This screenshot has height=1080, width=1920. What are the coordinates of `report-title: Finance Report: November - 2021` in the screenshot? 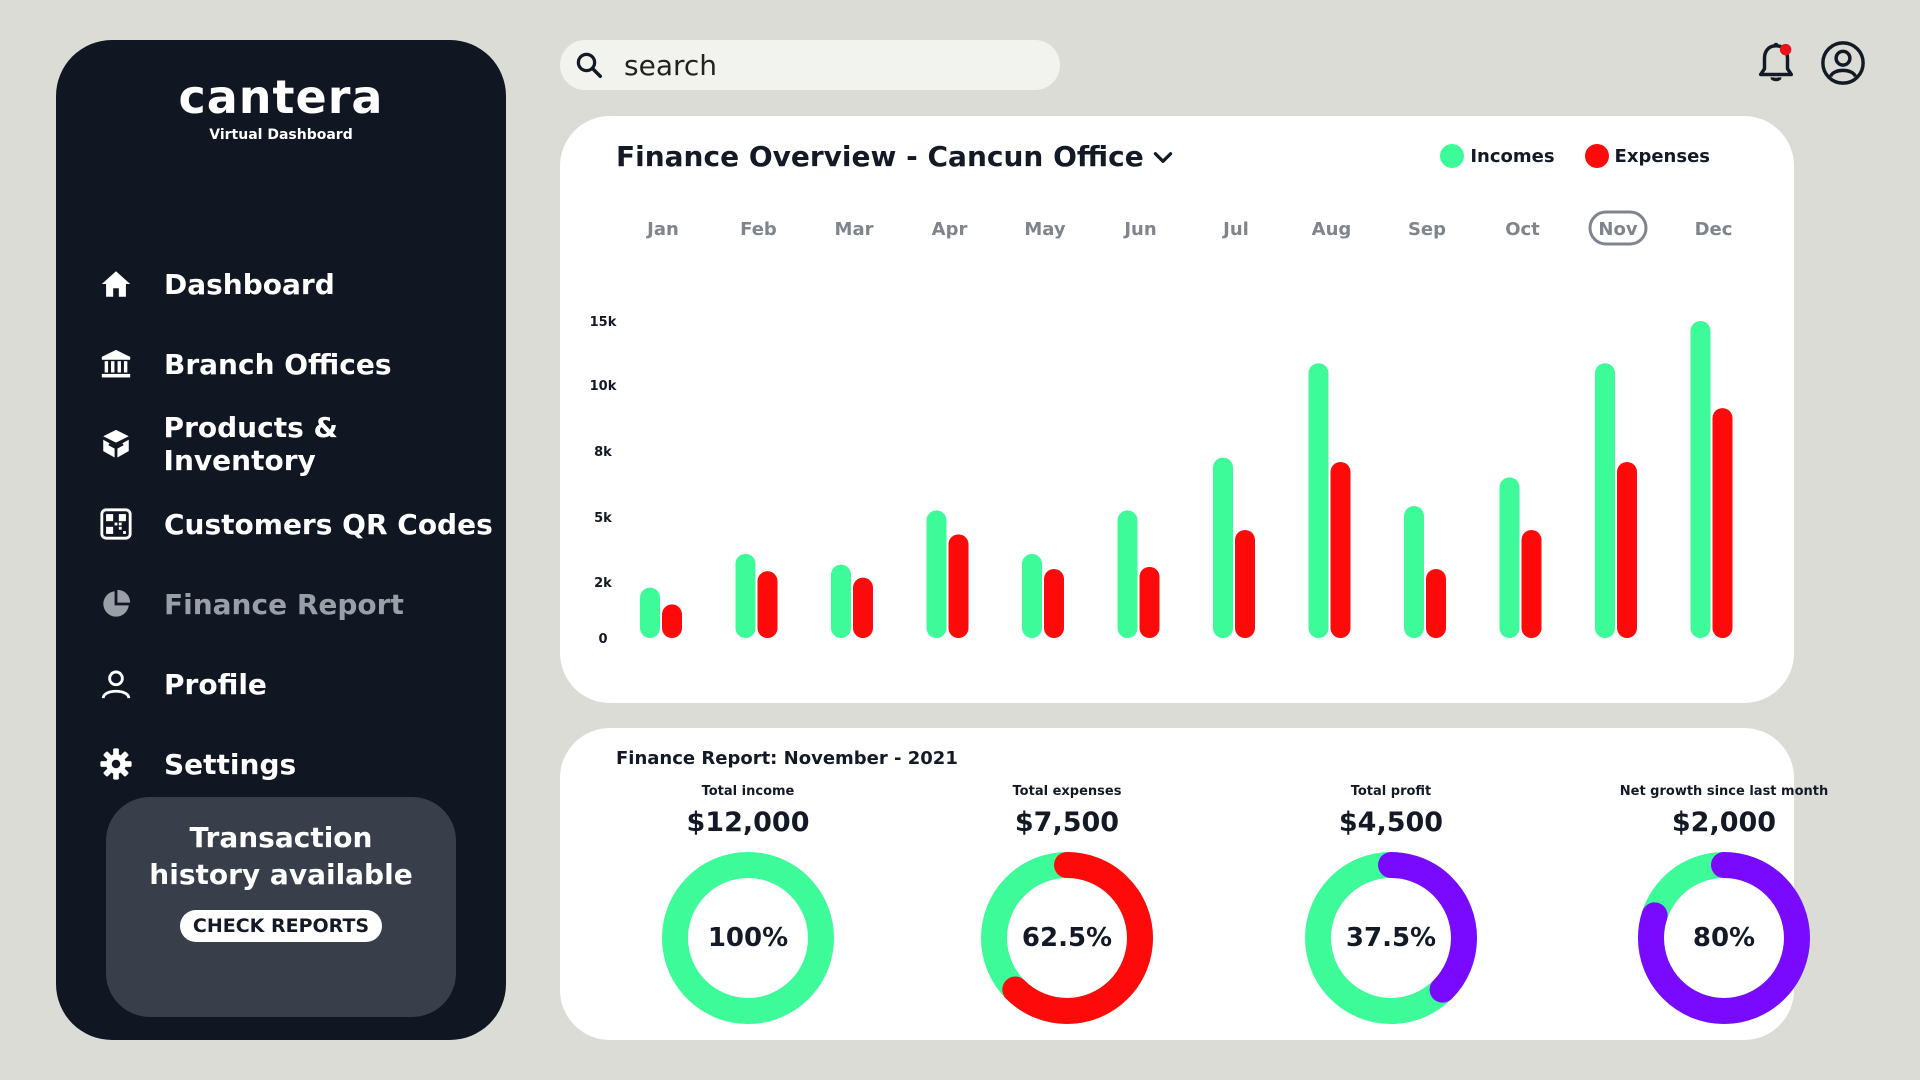 It's located at (787, 758).